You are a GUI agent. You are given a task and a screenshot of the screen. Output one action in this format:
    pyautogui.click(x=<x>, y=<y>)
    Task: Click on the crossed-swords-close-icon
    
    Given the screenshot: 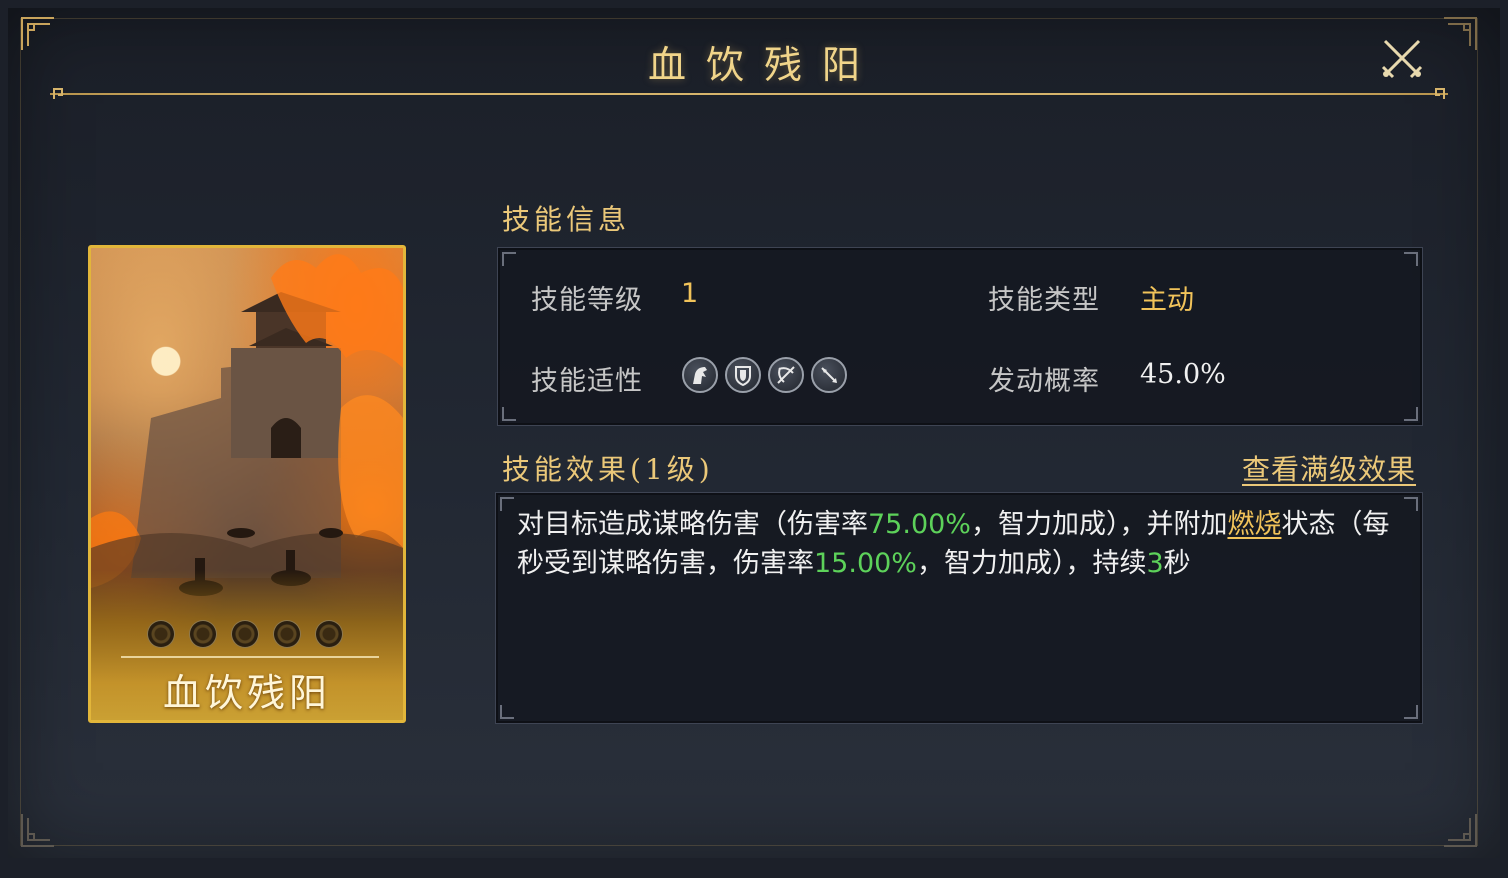 What is the action you would take?
    pyautogui.click(x=1402, y=59)
    